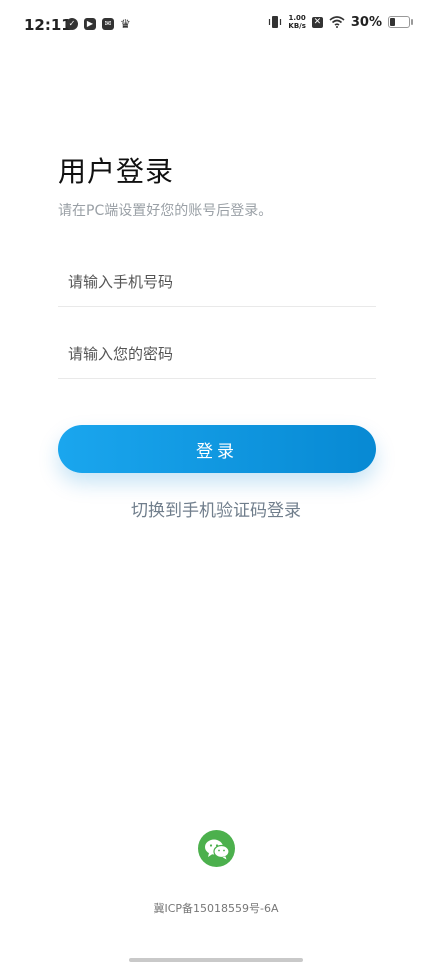 The width and height of the screenshot is (432, 964). Describe the element at coordinates (165, 211) in the screenshot. I see `page-subtitle: 请在PC端设置好您的账号后登录。` at that location.